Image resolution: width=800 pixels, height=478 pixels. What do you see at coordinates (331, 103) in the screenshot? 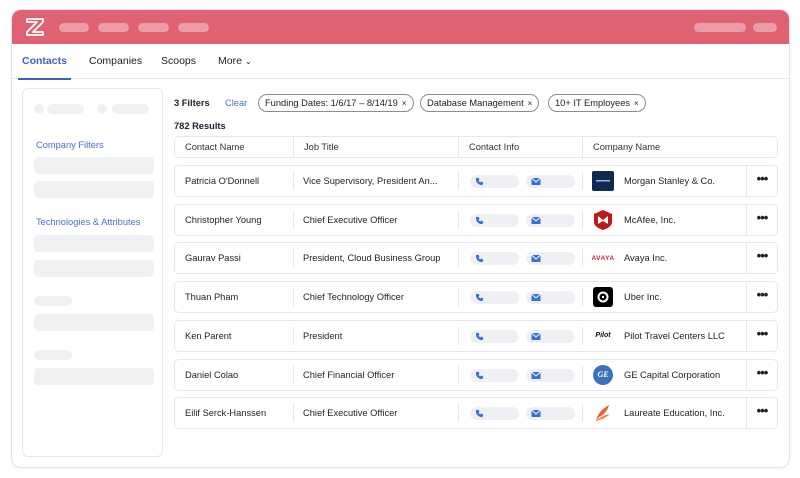
I see `filter-chip-label: Funding Dates: 1/6/17 – 8/14/19` at bounding box center [331, 103].